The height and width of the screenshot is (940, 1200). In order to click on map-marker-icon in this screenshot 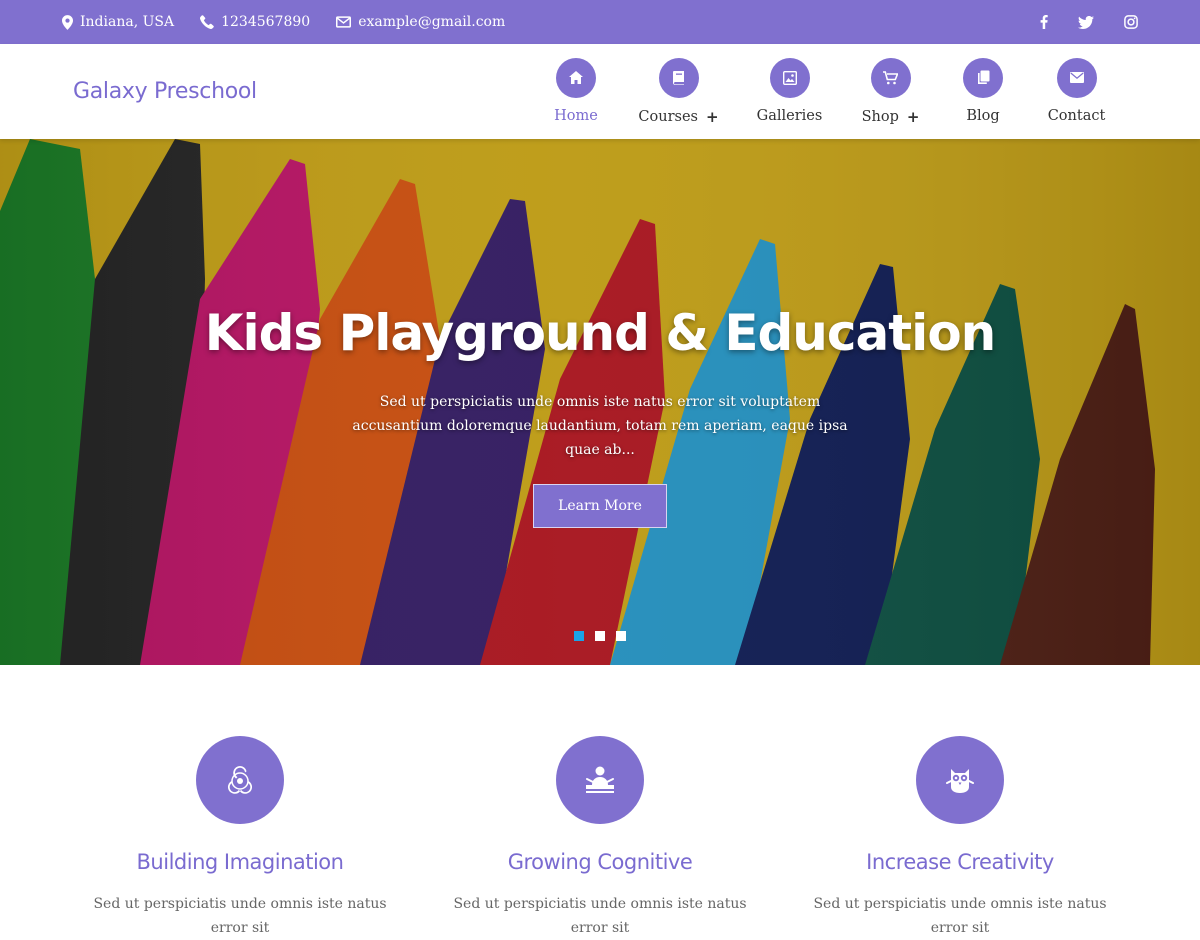, I will do `click(67, 22)`.